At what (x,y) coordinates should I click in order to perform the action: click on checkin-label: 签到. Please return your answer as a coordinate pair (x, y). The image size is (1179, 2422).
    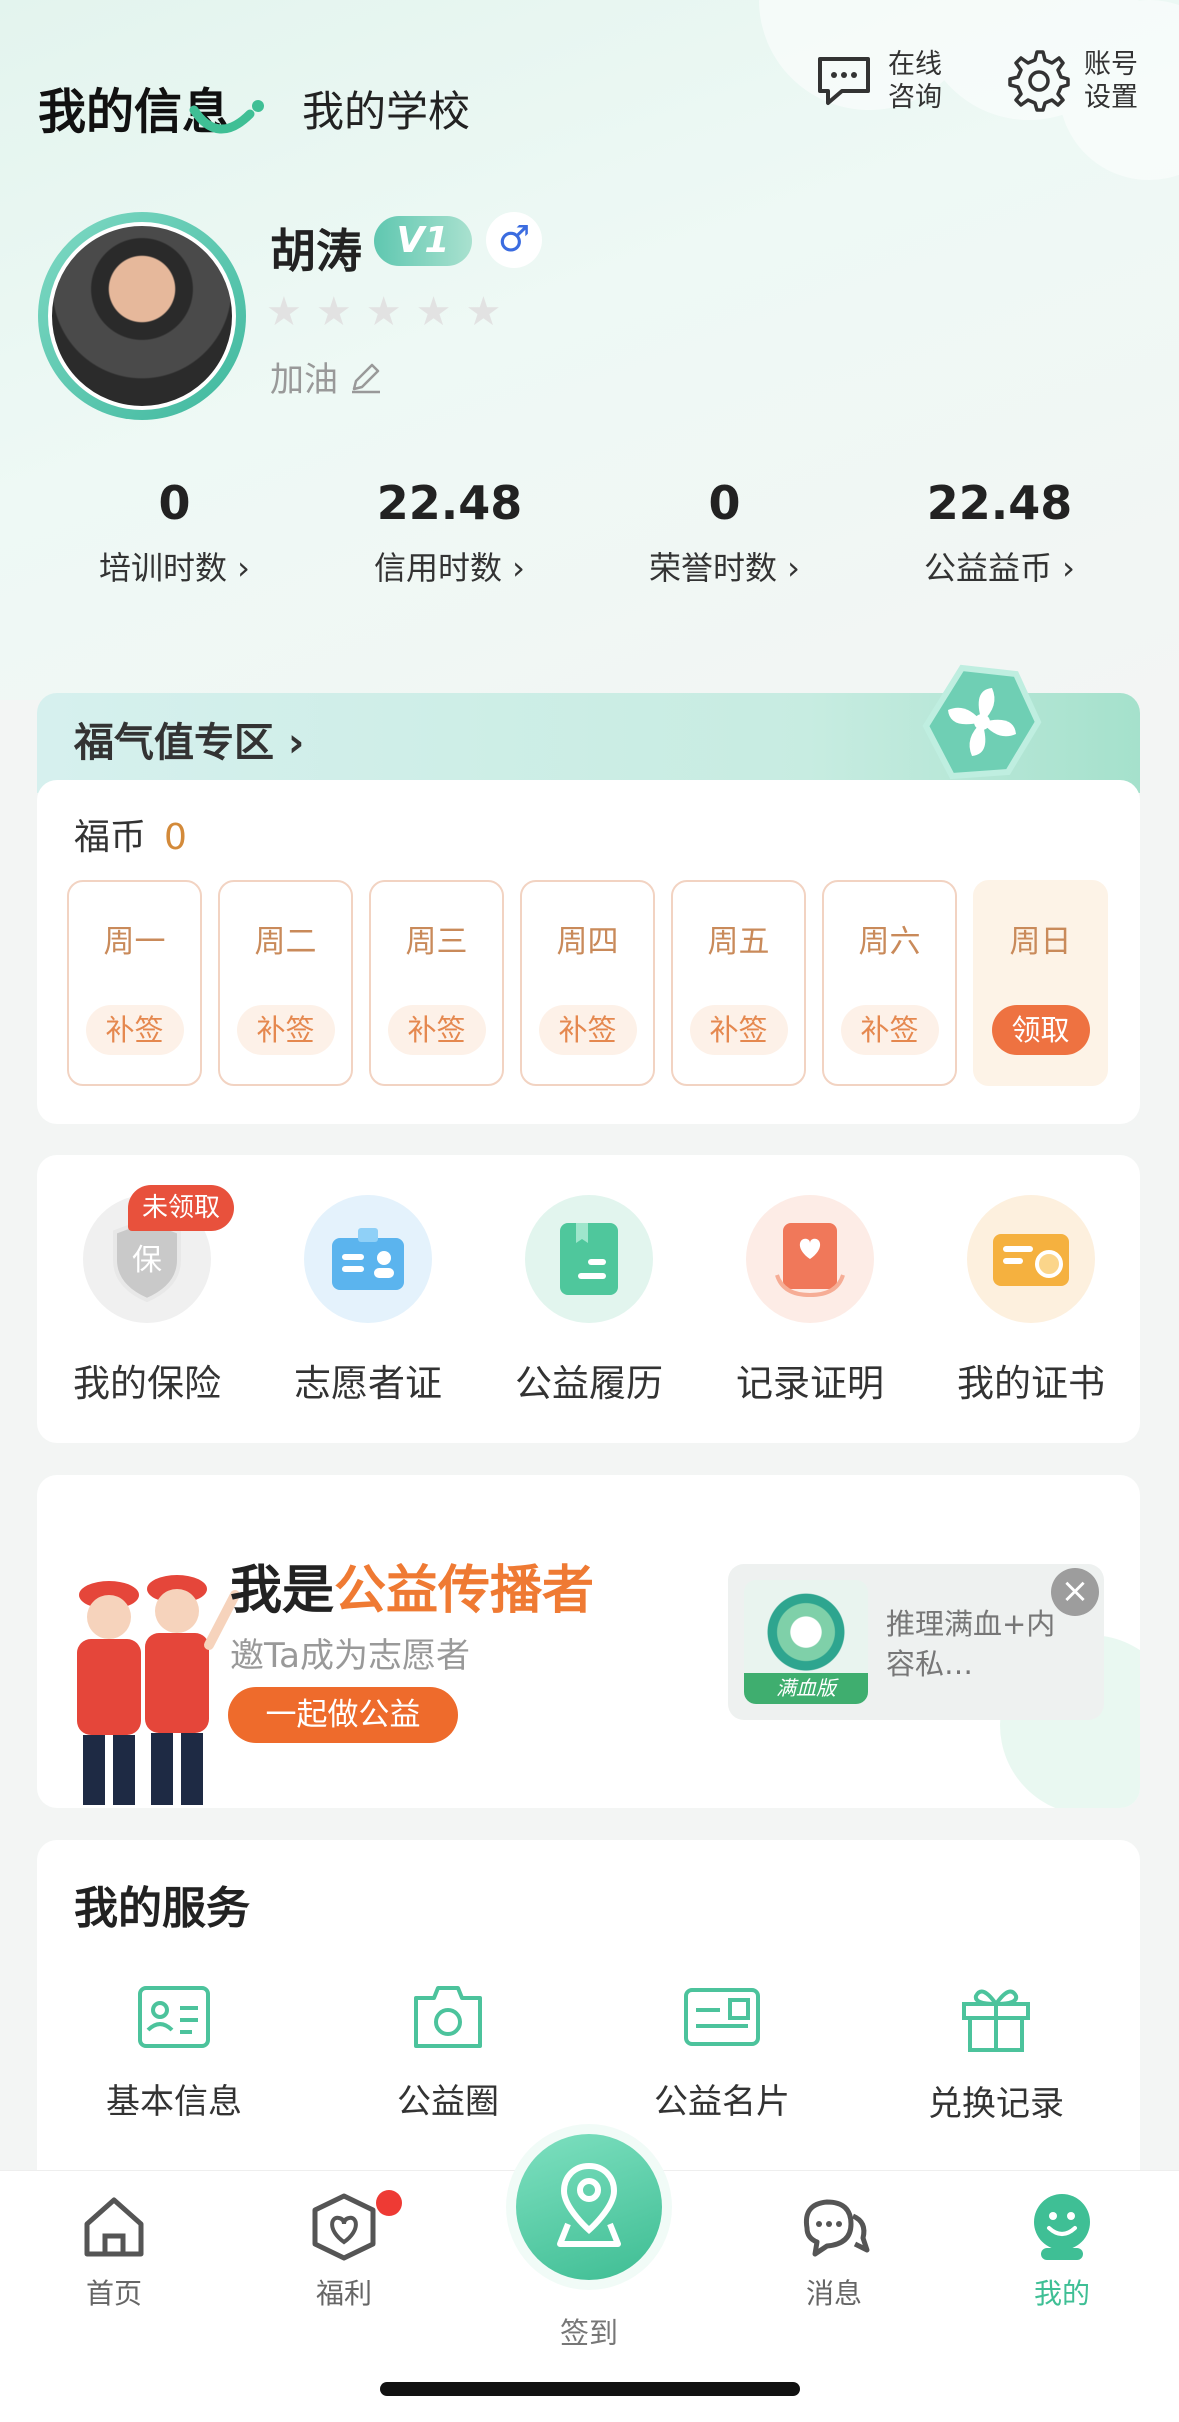
    Looking at the image, I should click on (588, 2333).